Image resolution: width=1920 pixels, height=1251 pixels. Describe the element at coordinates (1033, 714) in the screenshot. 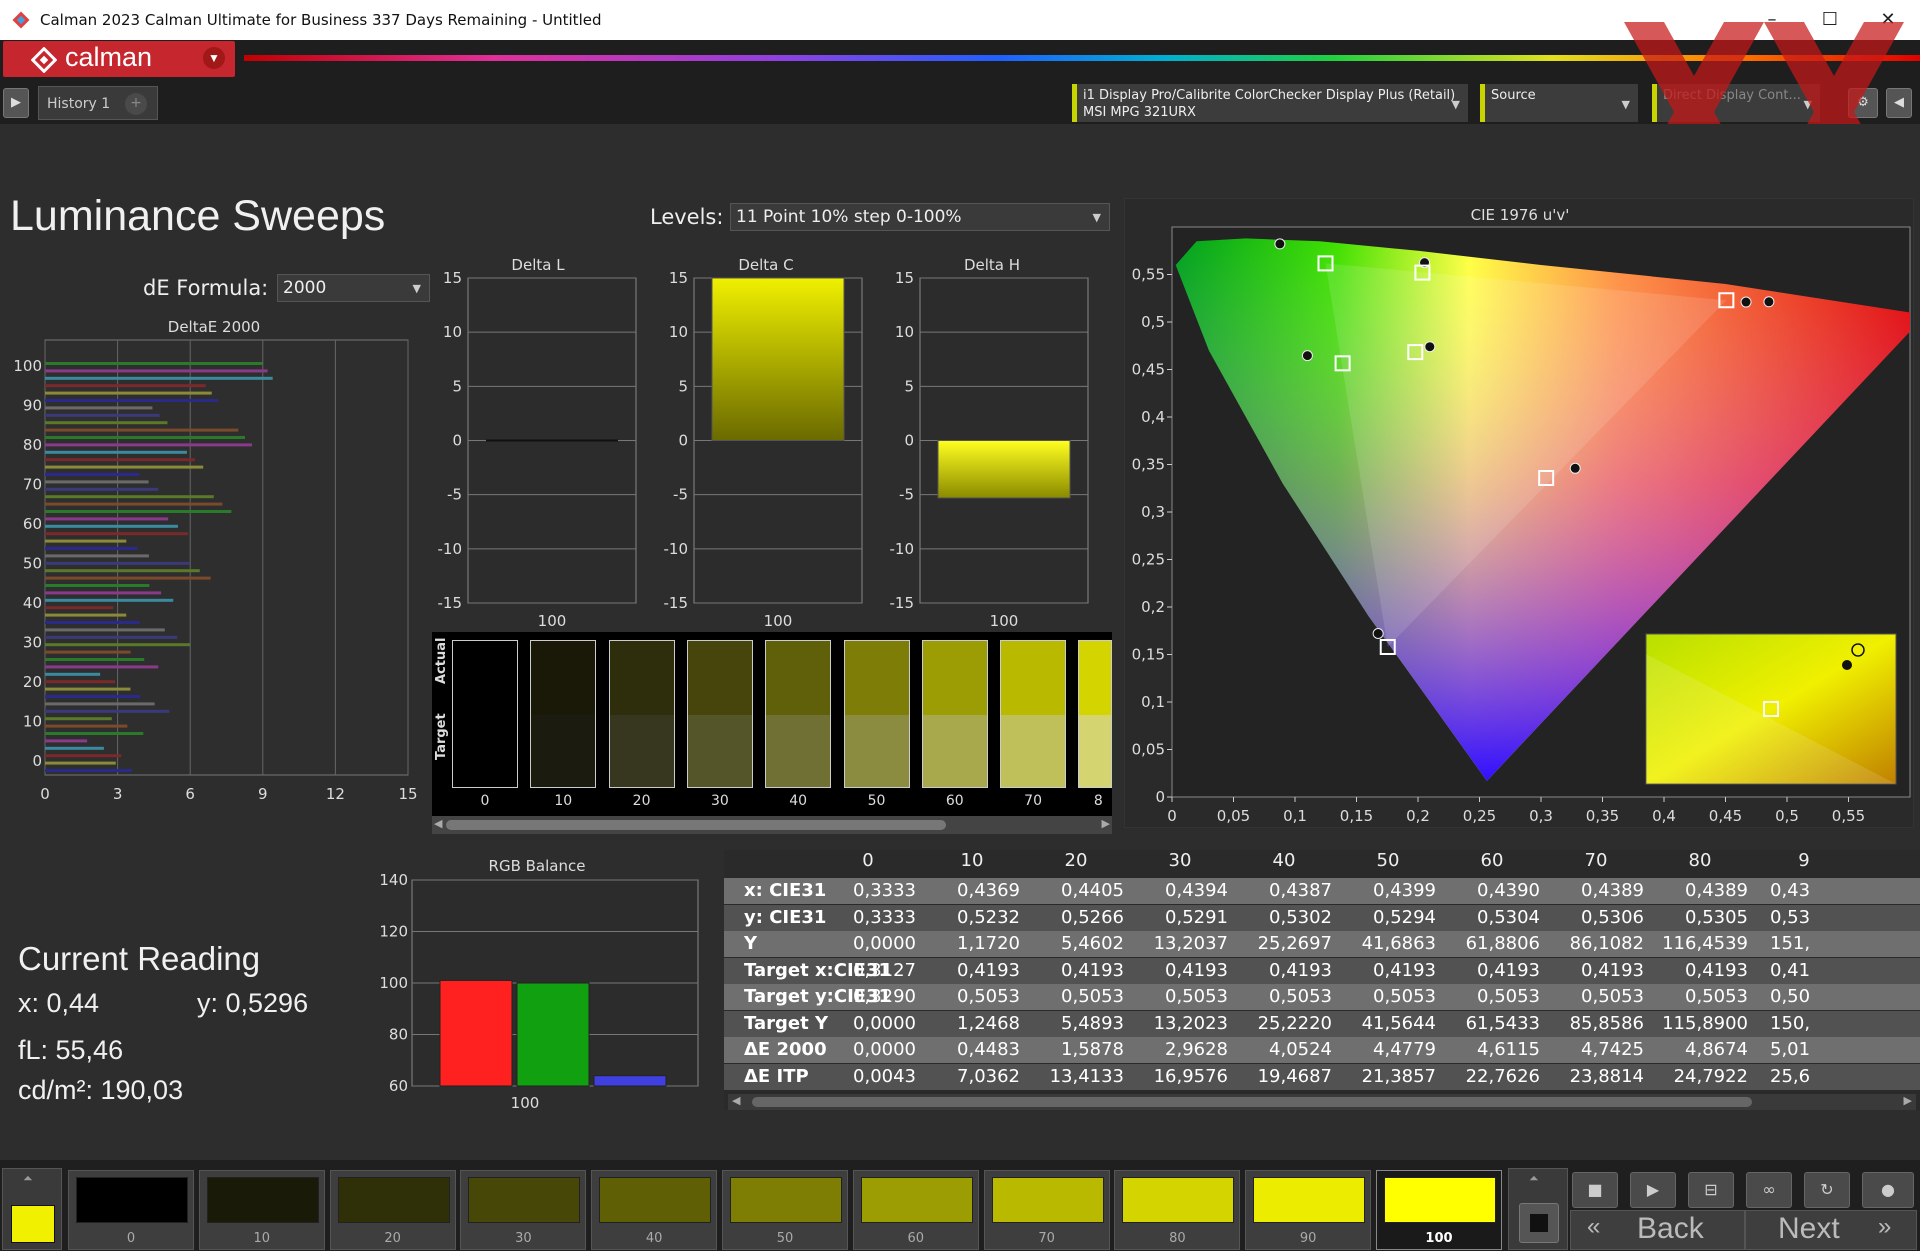

I see `swatch-cell` at that location.